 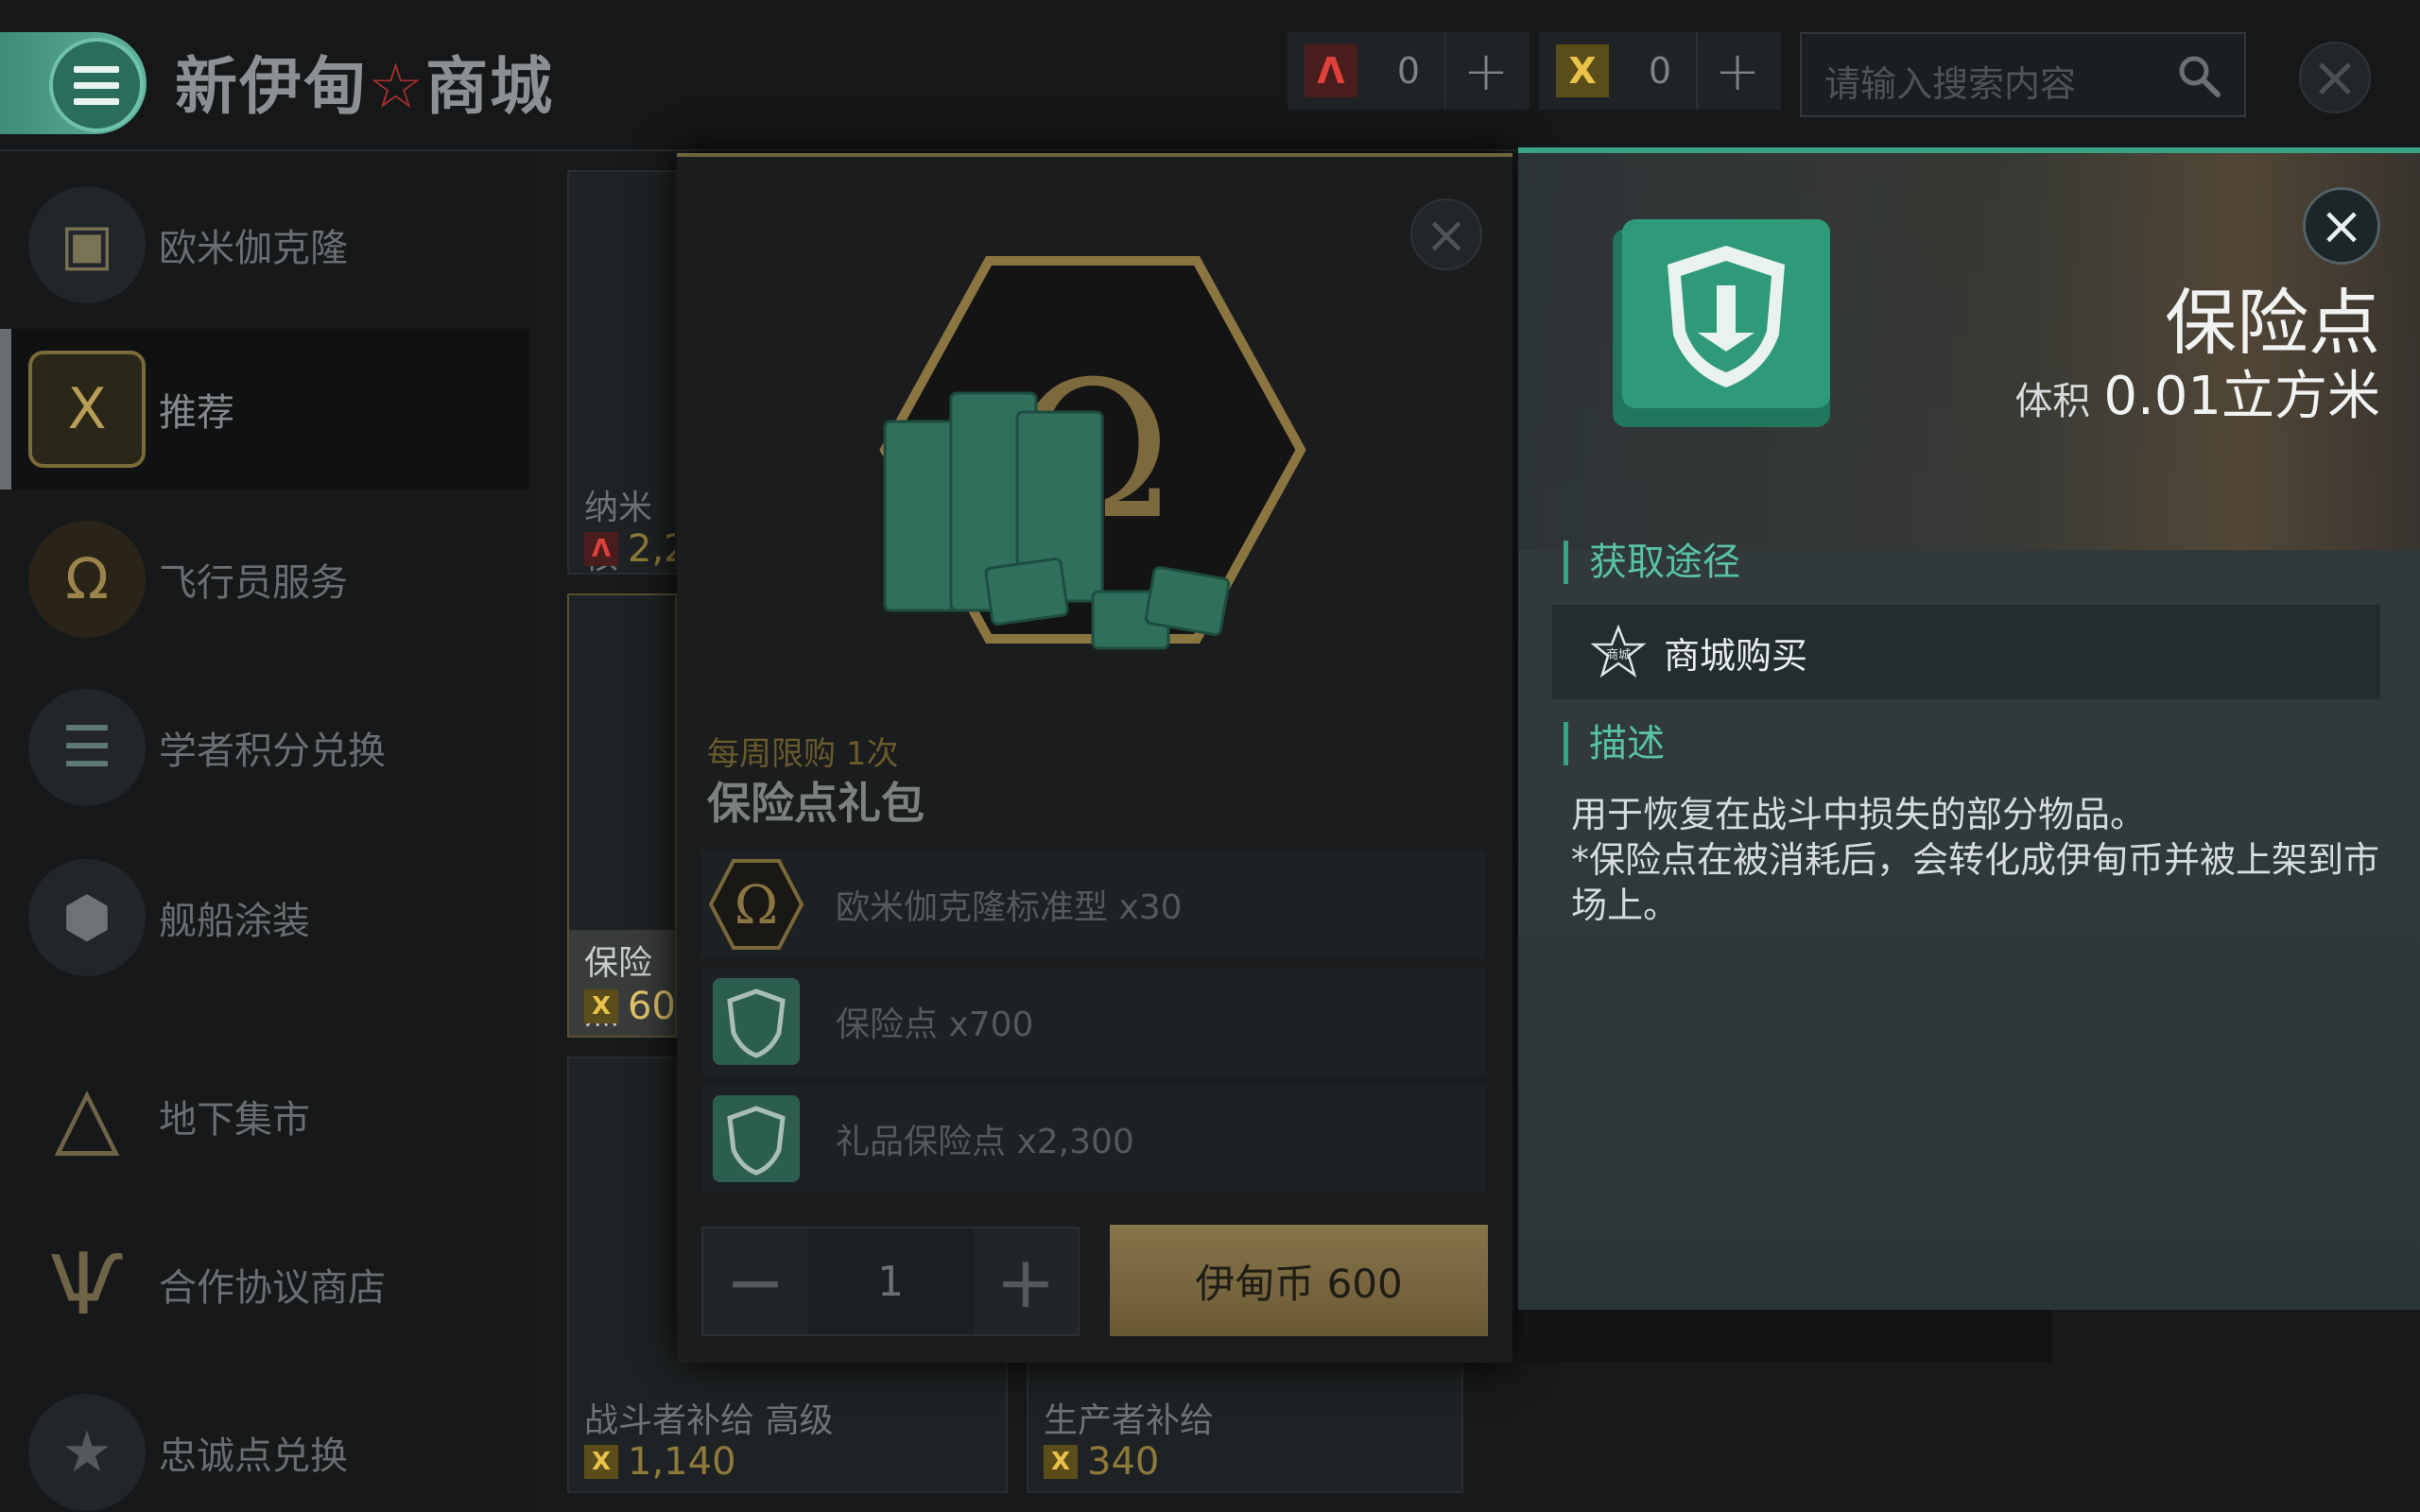 What do you see at coordinates (1101, 1462) in the screenshot?
I see `product-price: X 340` at bounding box center [1101, 1462].